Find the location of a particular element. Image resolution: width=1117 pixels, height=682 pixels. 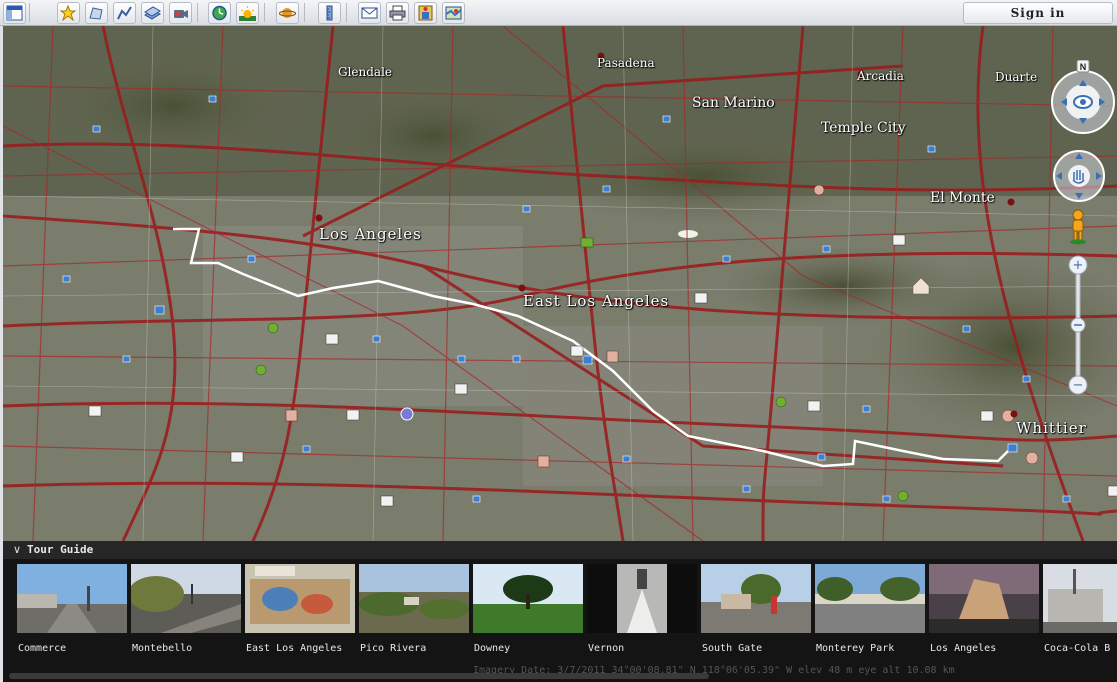

record-tour-button is located at coordinates (180, 13).